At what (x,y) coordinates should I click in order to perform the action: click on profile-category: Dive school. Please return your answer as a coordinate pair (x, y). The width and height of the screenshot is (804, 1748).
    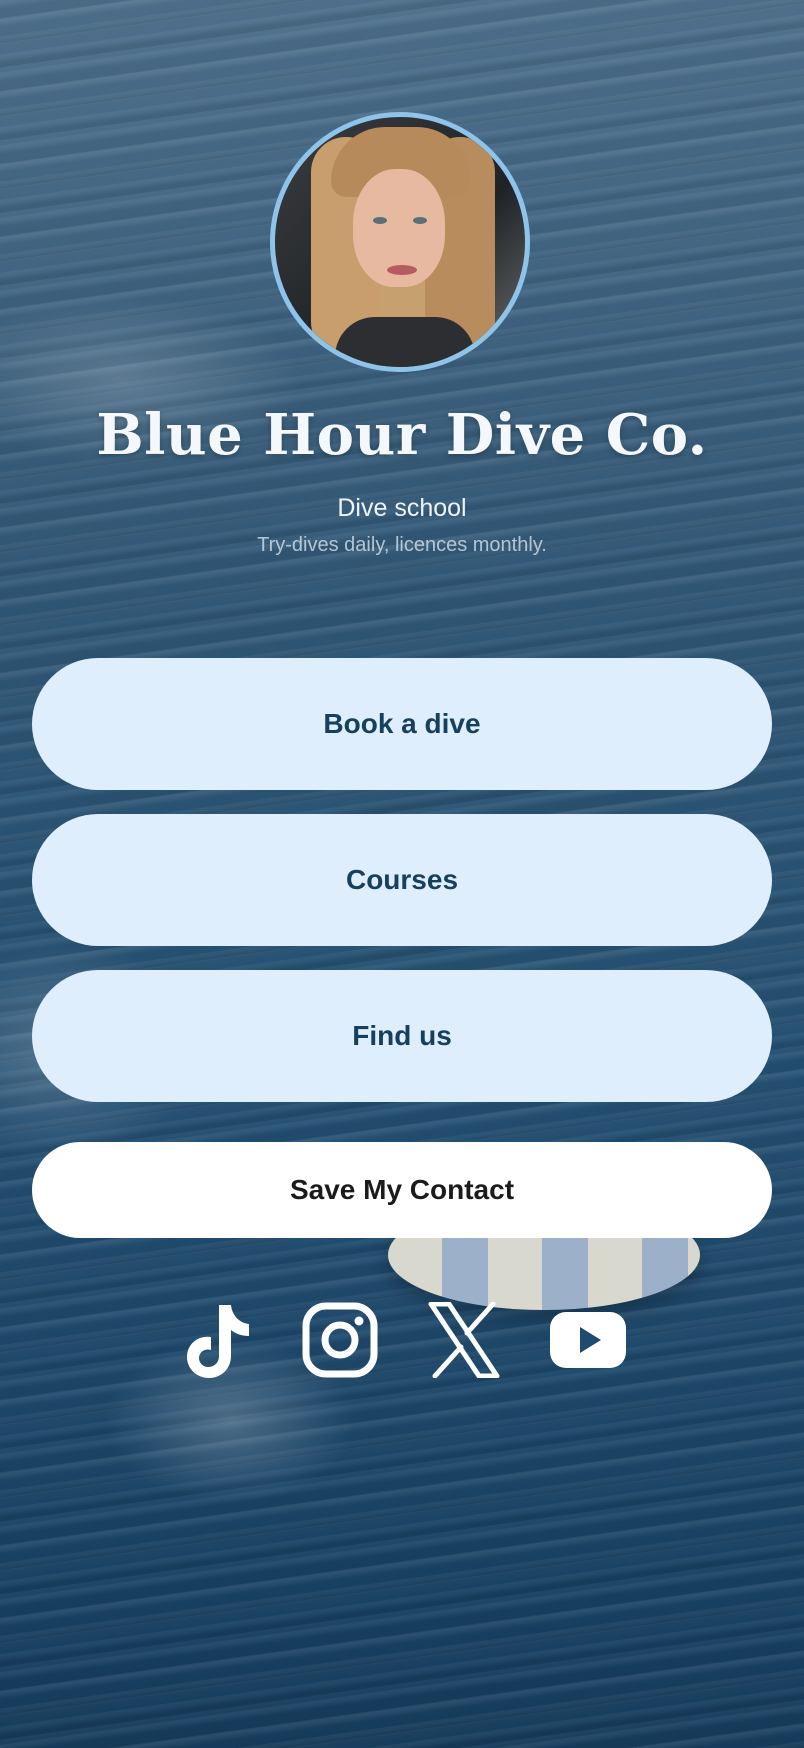
    Looking at the image, I should click on (402, 508).